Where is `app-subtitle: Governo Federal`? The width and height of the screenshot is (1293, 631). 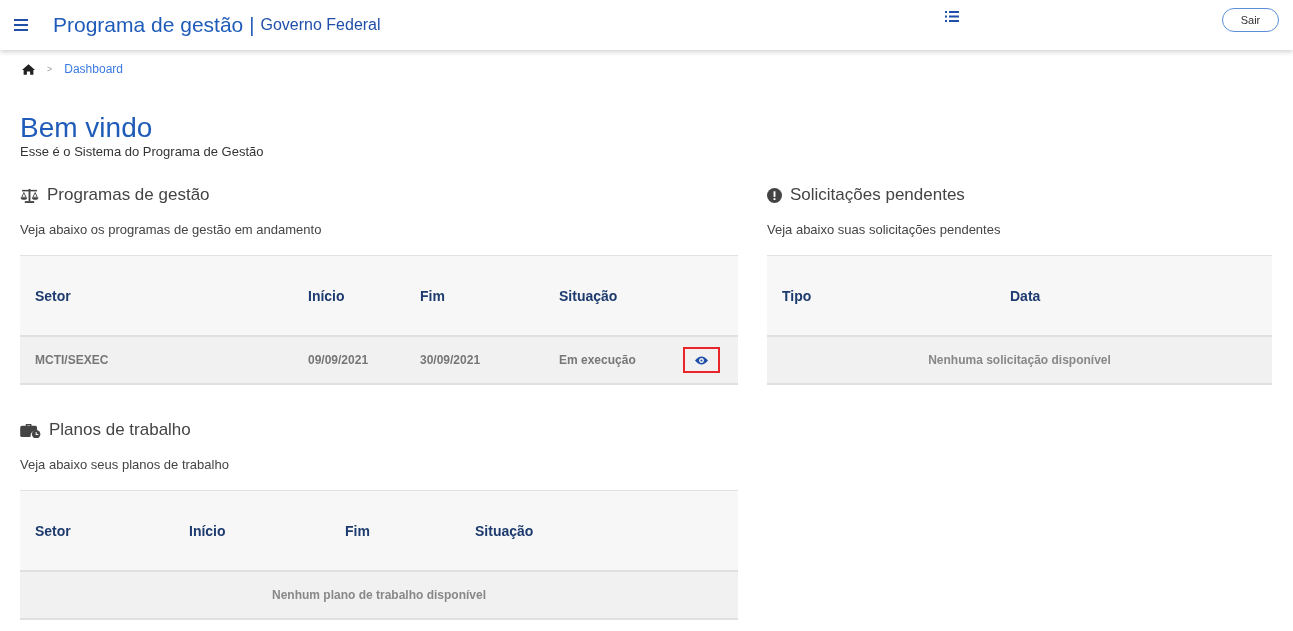 app-subtitle: Governo Federal is located at coordinates (320, 25).